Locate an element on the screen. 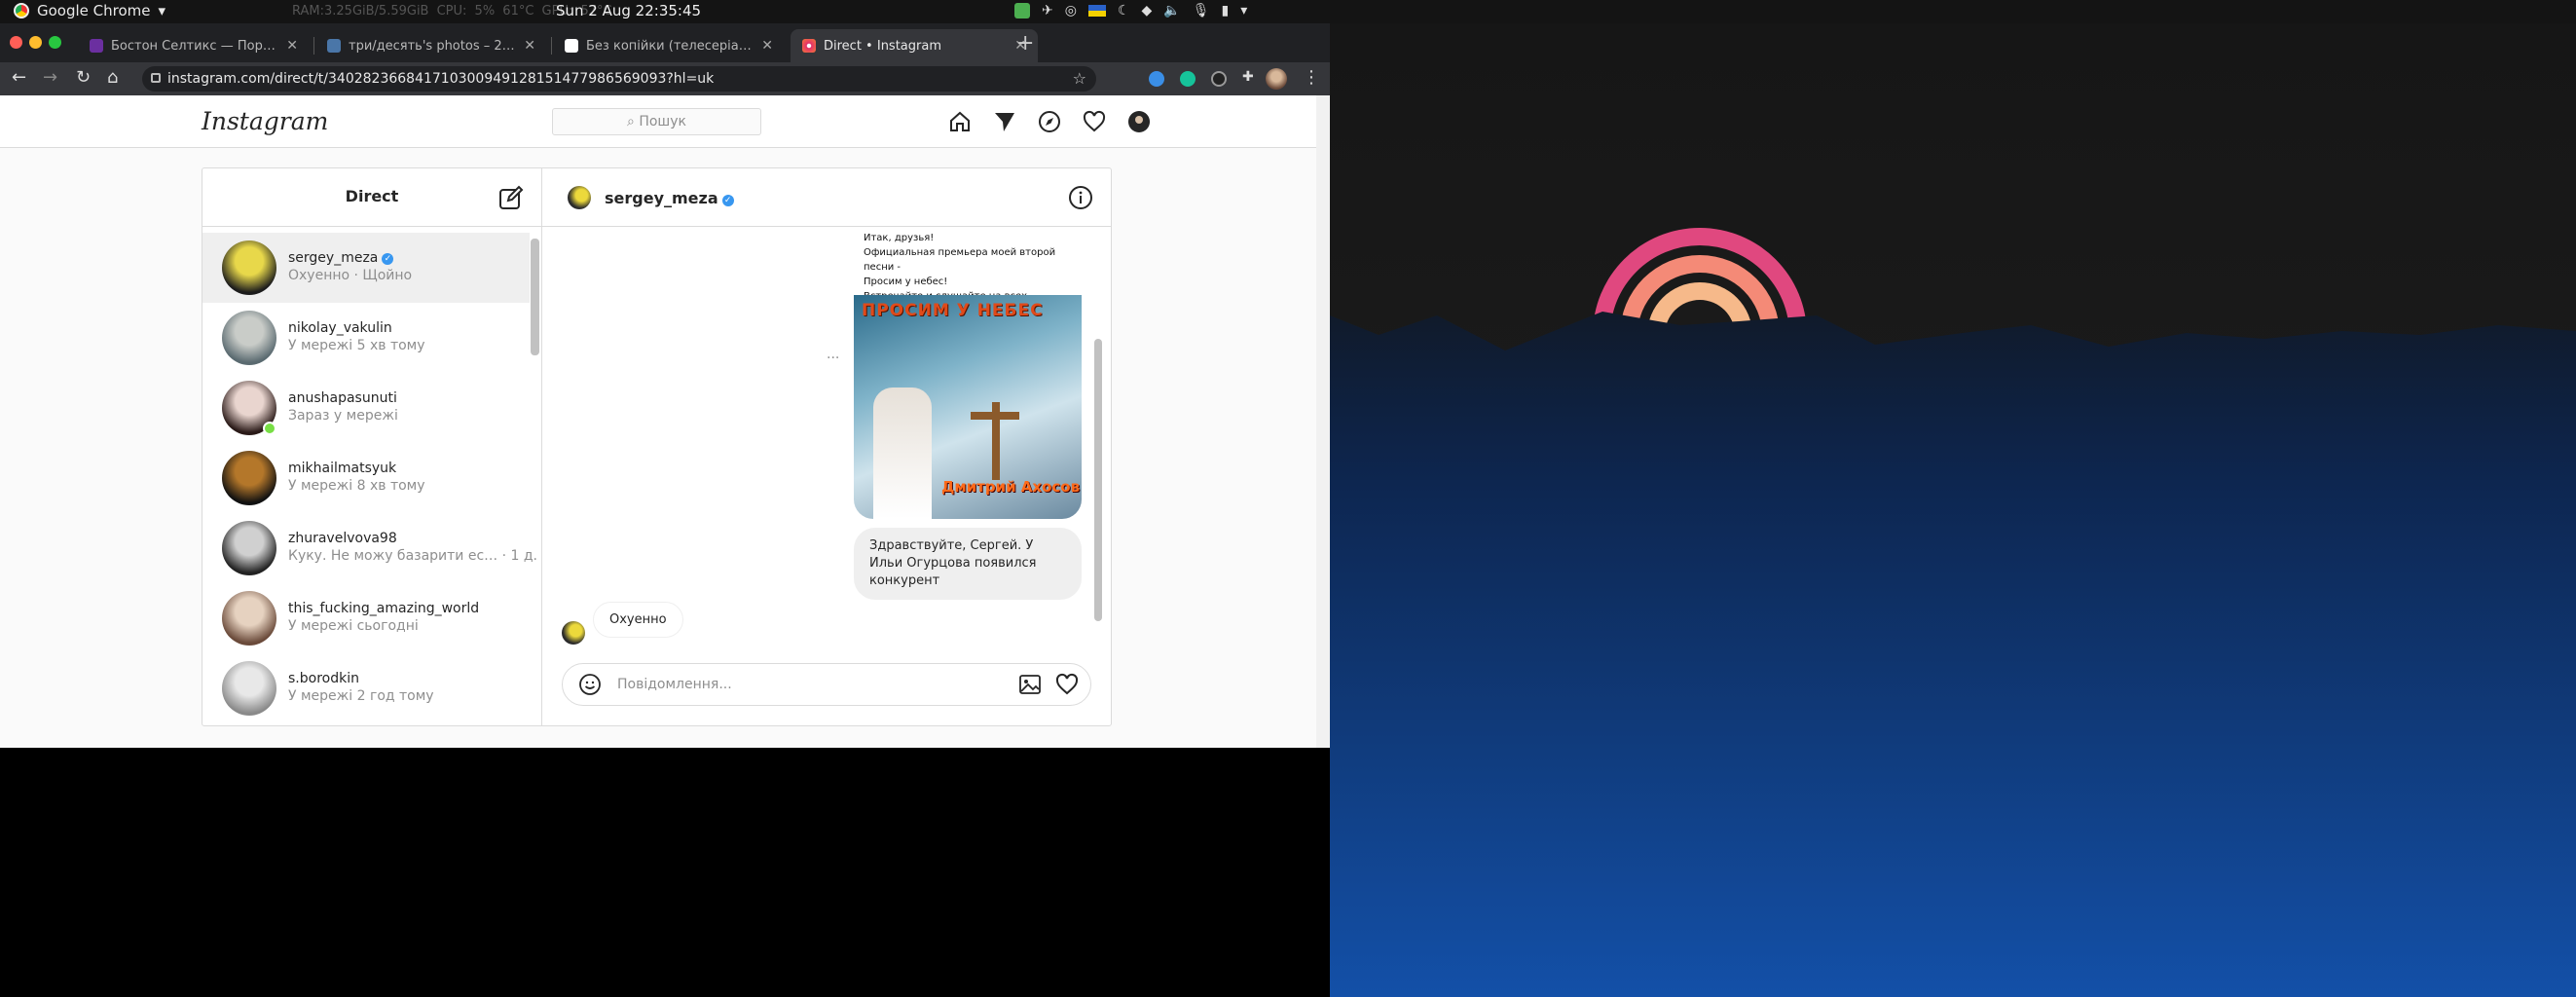 The image size is (2576, 997). viber-icon: ◎ is located at coordinates (1071, 10).